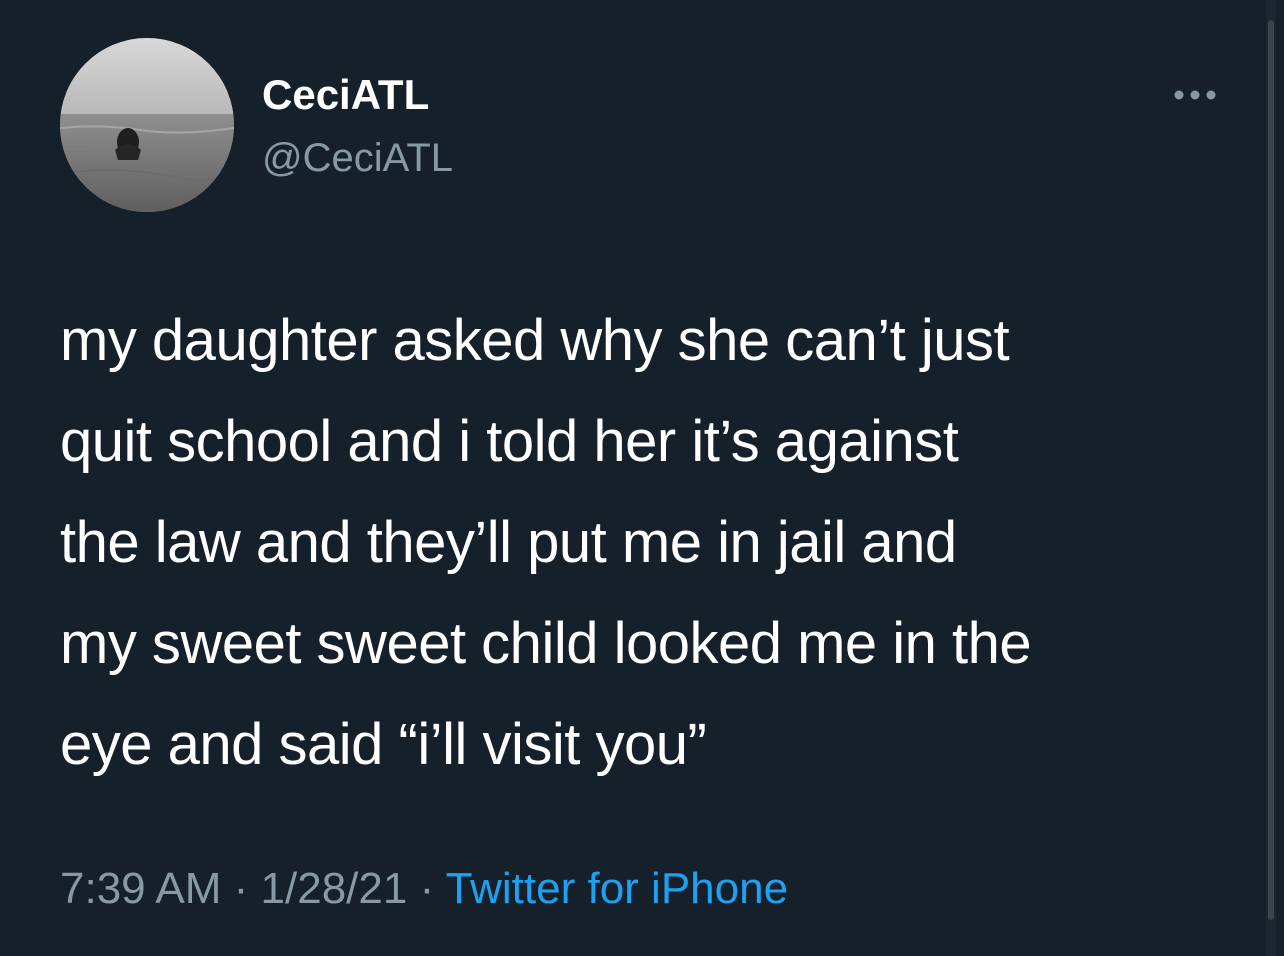 The height and width of the screenshot is (956, 1284). I want to click on more-horizontal-icon, so click(1195, 95).